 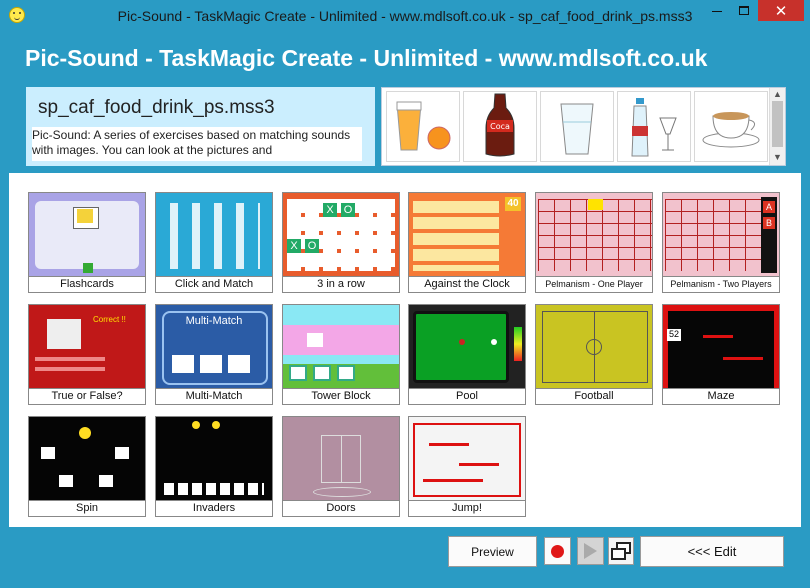 I want to click on close-icon: ✕, so click(x=781, y=11).